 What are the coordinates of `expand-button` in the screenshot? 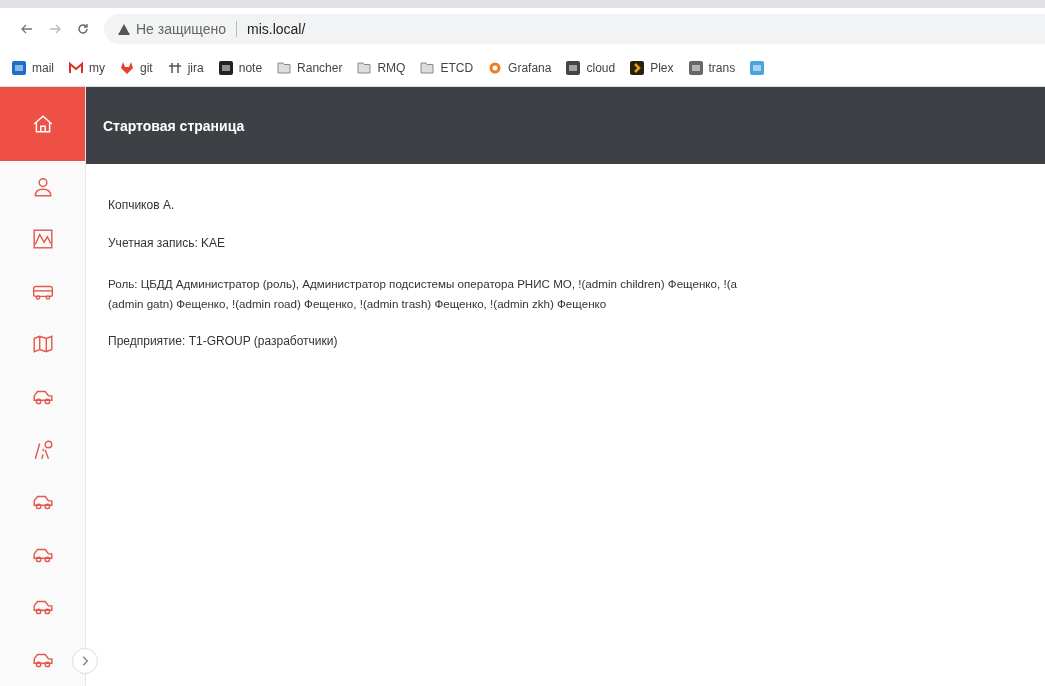 It's located at (85, 661).